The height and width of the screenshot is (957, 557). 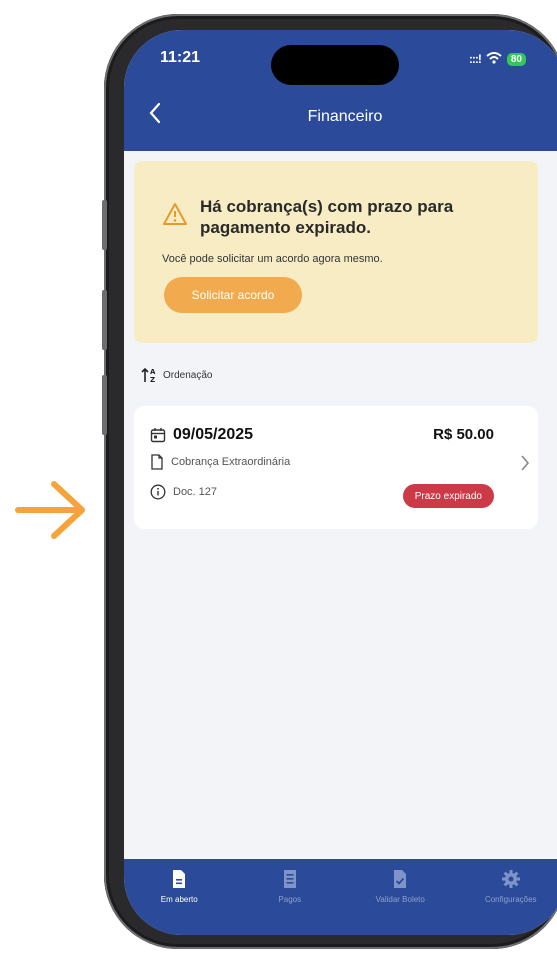 What do you see at coordinates (345, 116) in the screenshot?
I see `page-title: Financeiro` at bounding box center [345, 116].